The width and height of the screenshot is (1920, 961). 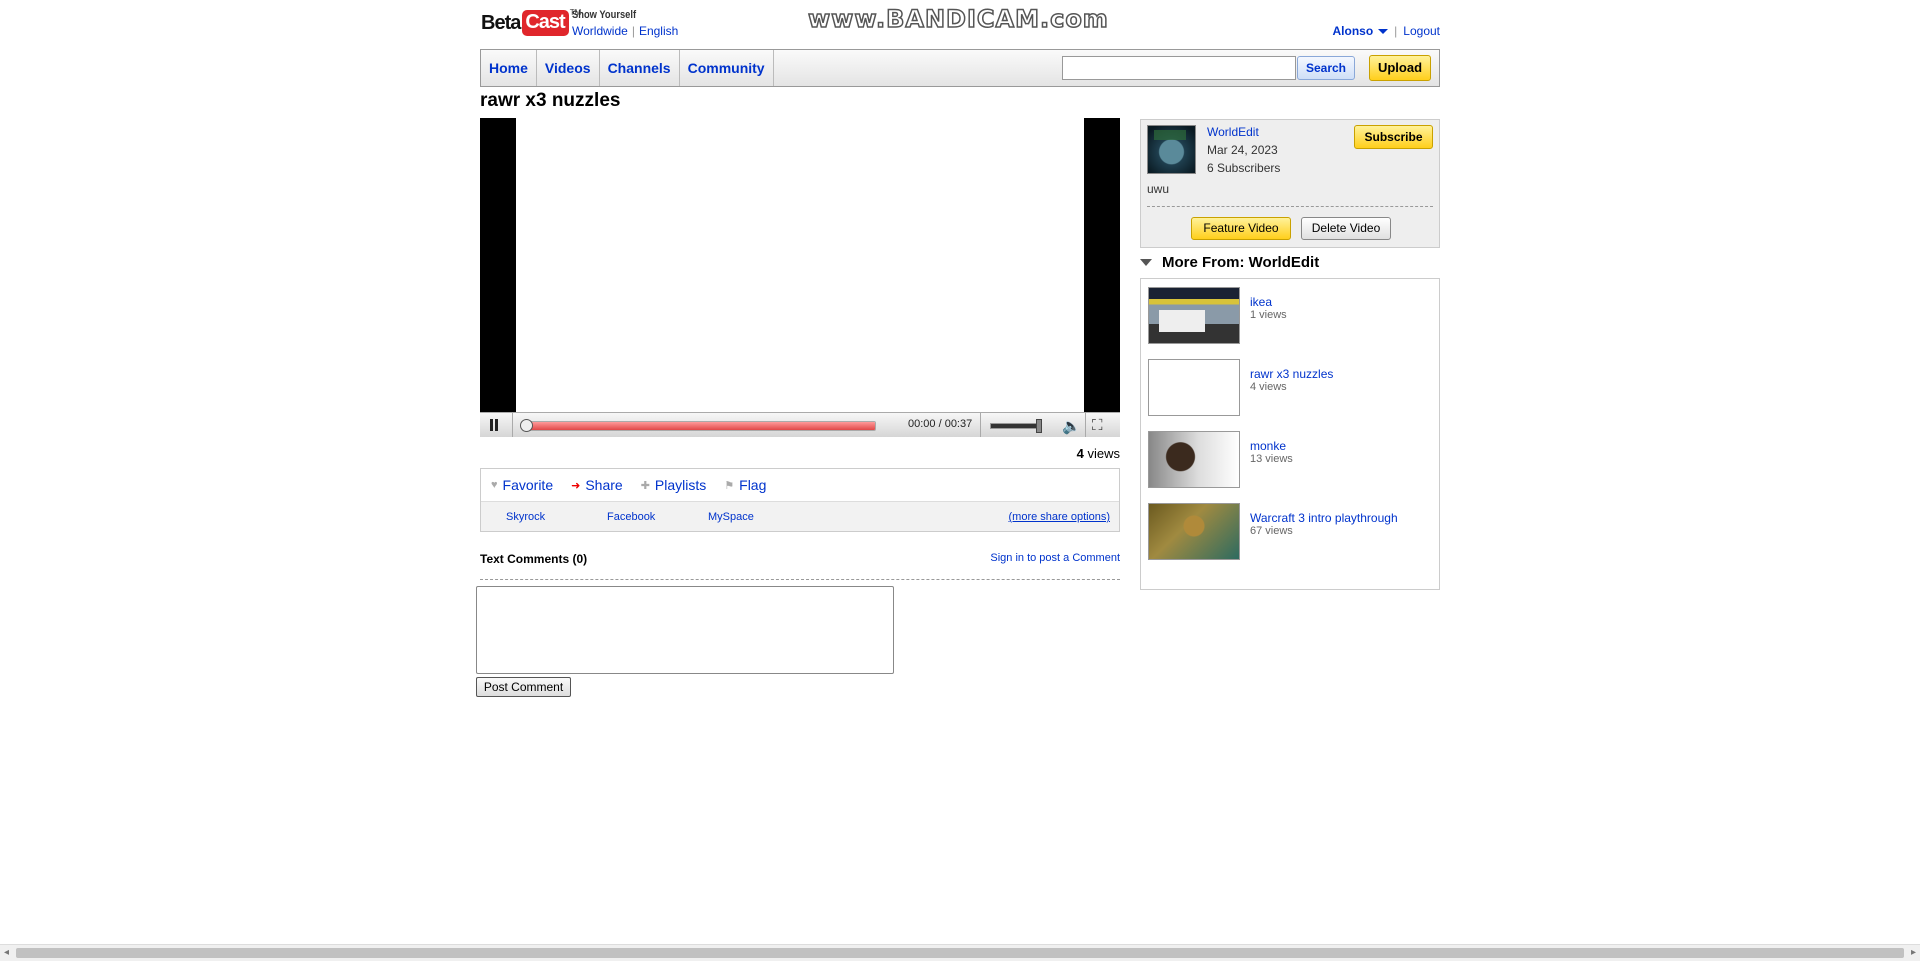 What do you see at coordinates (800, 485) in the screenshot?
I see `actions-row: ♥ Favorite ➜ Share ✚ Playlists ⚑ Flag` at bounding box center [800, 485].